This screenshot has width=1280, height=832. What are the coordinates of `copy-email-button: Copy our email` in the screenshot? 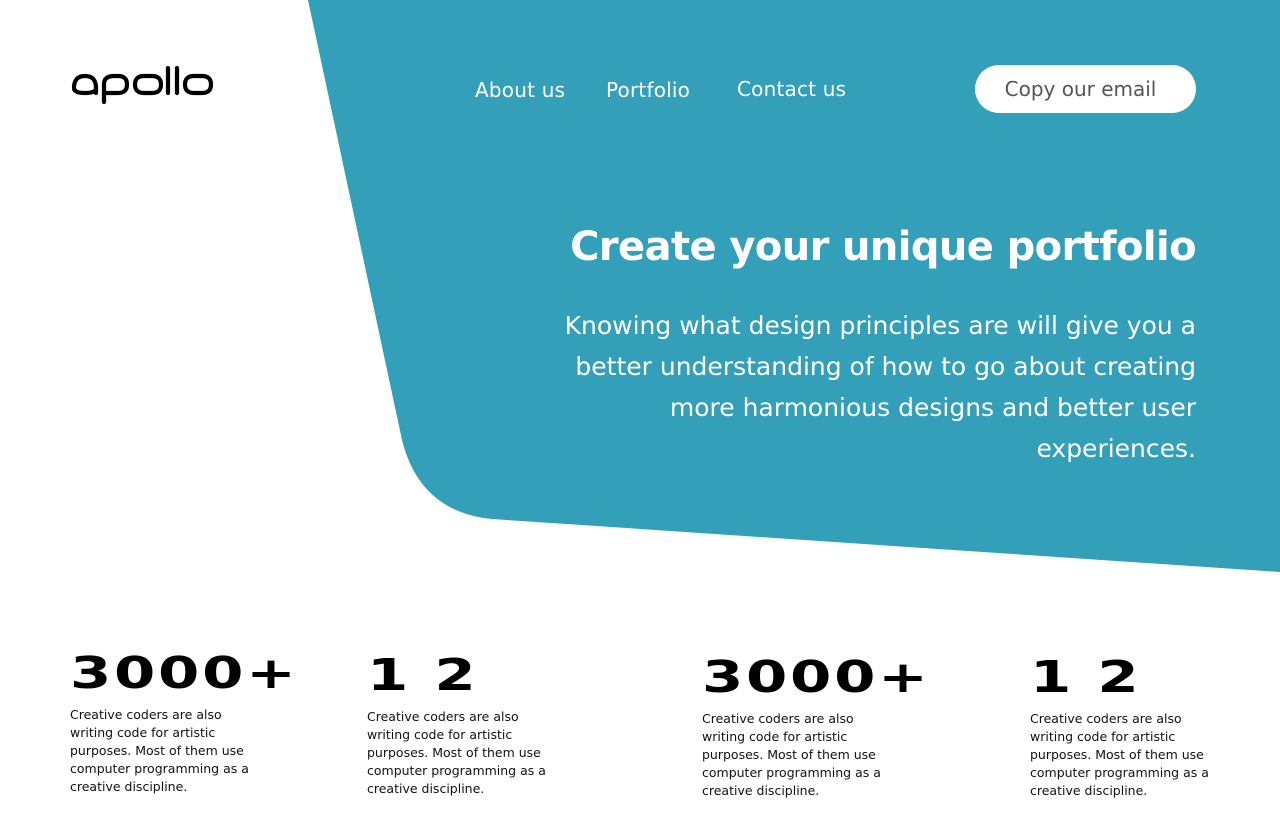 It's located at (1085, 89).